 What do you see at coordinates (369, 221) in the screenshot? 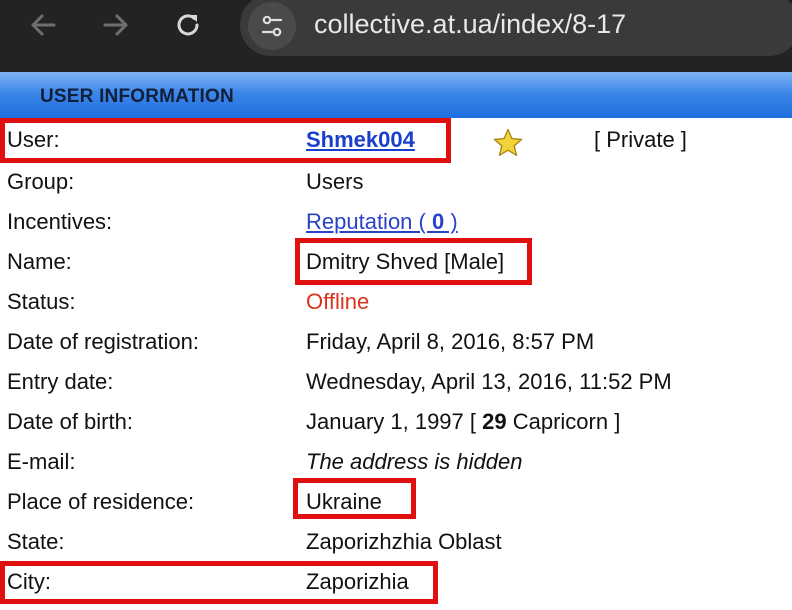
I see `reputation-link-prefix: Reputation (` at bounding box center [369, 221].